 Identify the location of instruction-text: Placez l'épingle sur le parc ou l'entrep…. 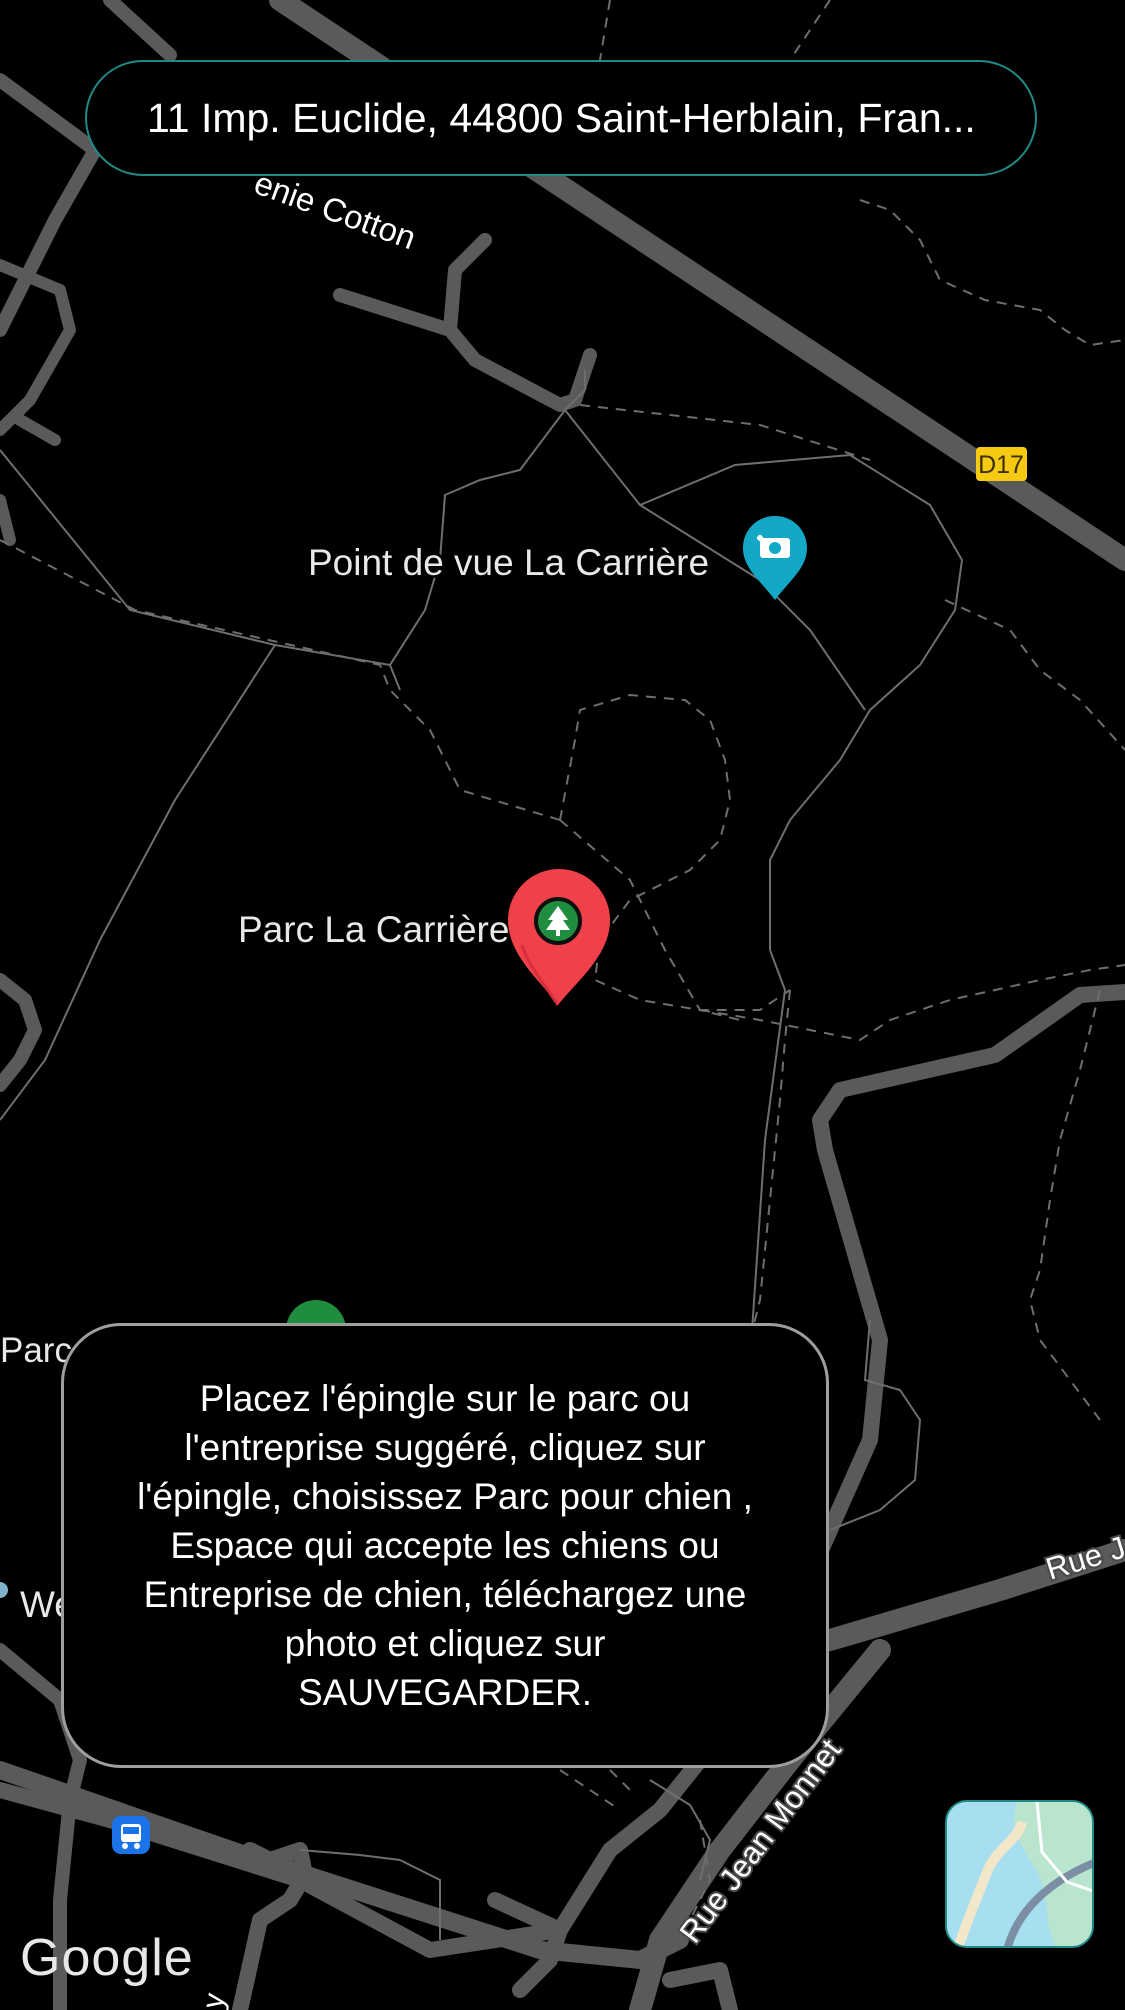
(445, 1545).